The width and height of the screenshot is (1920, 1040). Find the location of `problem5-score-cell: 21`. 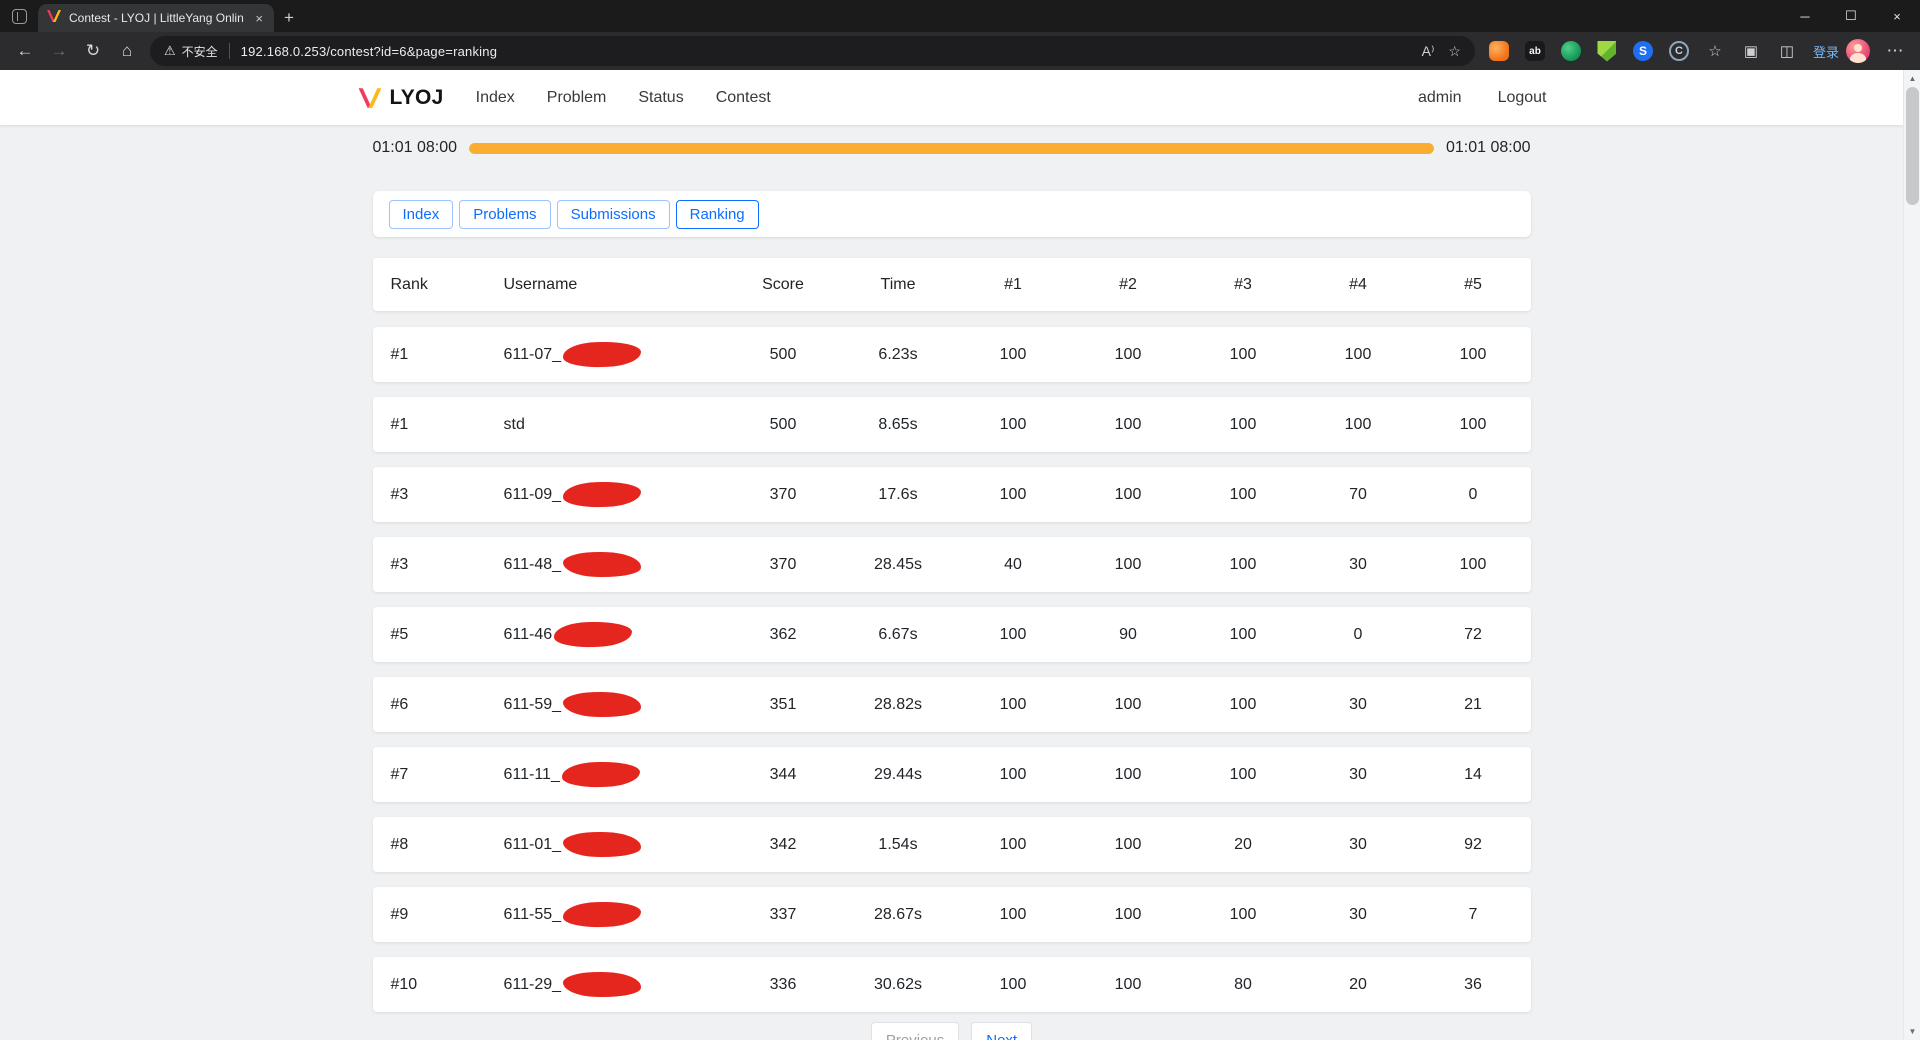

problem5-score-cell: 21 is located at coordinates (1473, 704).